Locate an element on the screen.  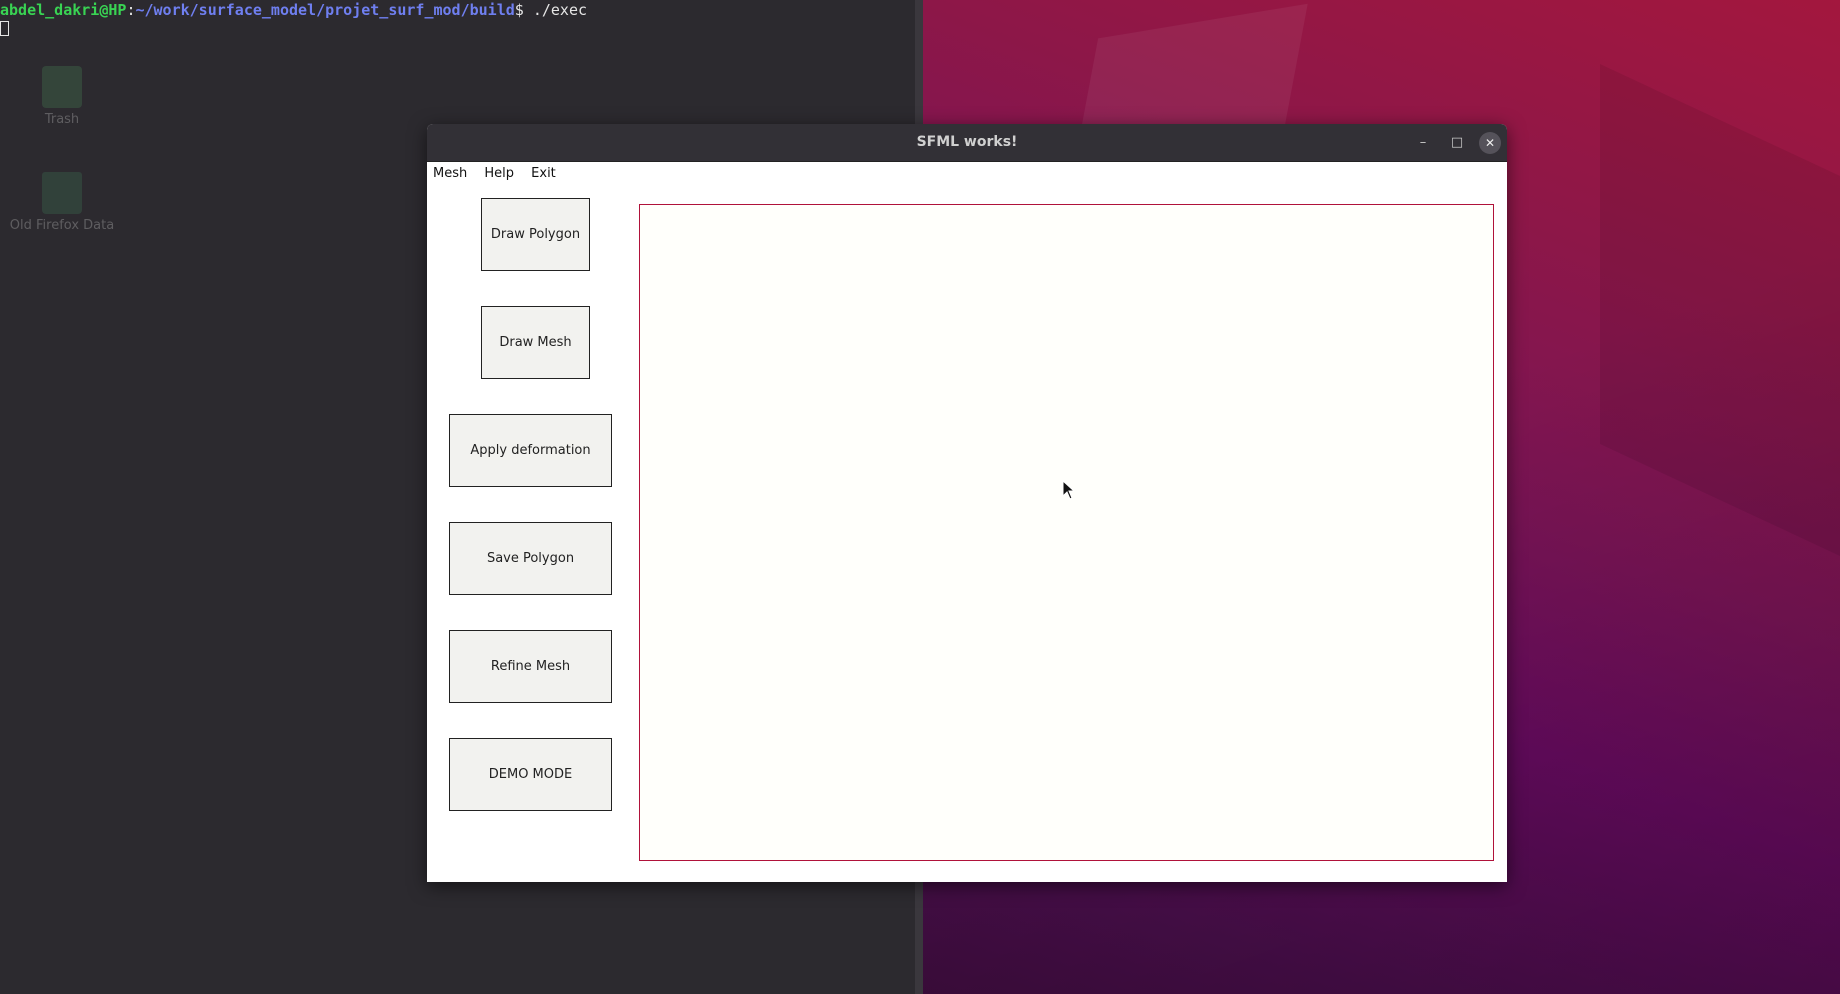
demo-mode-button: DEMO MODE is located at coordinates (530, 774).